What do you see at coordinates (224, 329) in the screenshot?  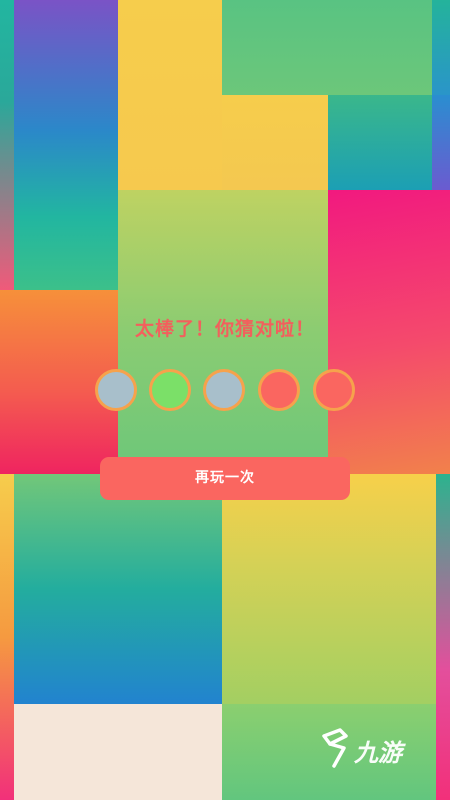 I see `result-message: 太棒了！你猜对啦！` at bounding box center [224, 329].